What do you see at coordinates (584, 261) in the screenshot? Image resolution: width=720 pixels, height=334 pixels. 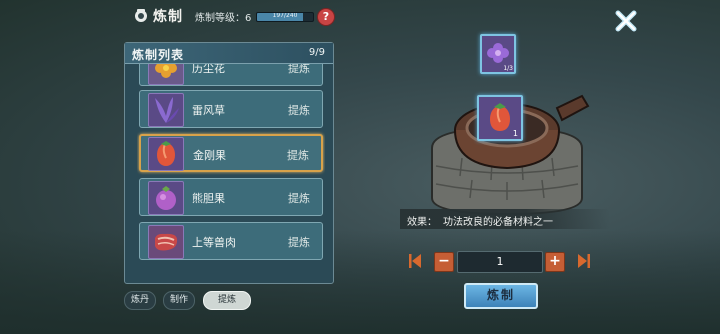 I see `last-arrow-icon` at bounding box center [584, 261].